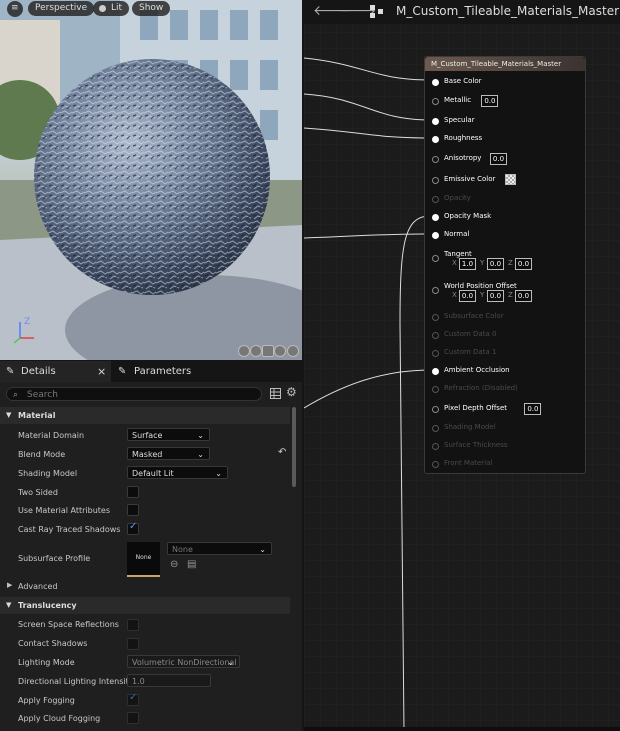 The width and height of the screenshot is (620, 731). I want to click on contact-shadows-label: Contact Shadows, so click(53, 643).